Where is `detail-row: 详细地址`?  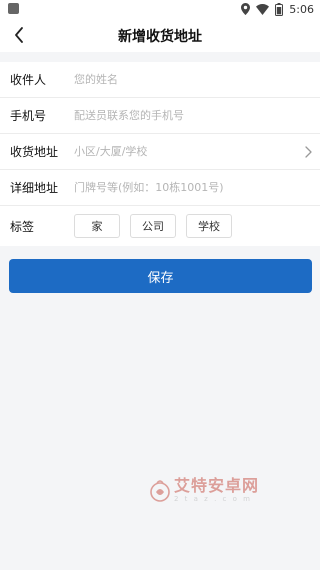
detail-row: 详细地址 is located at coordinates (160, 188).